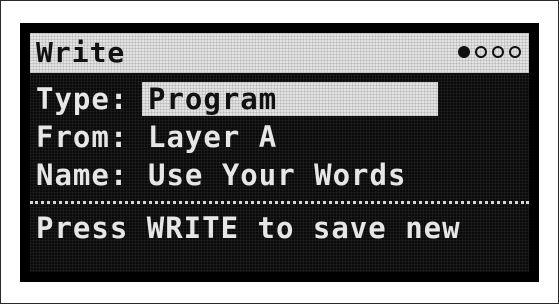  I want to click on dotted-divider, so click(279, 202).